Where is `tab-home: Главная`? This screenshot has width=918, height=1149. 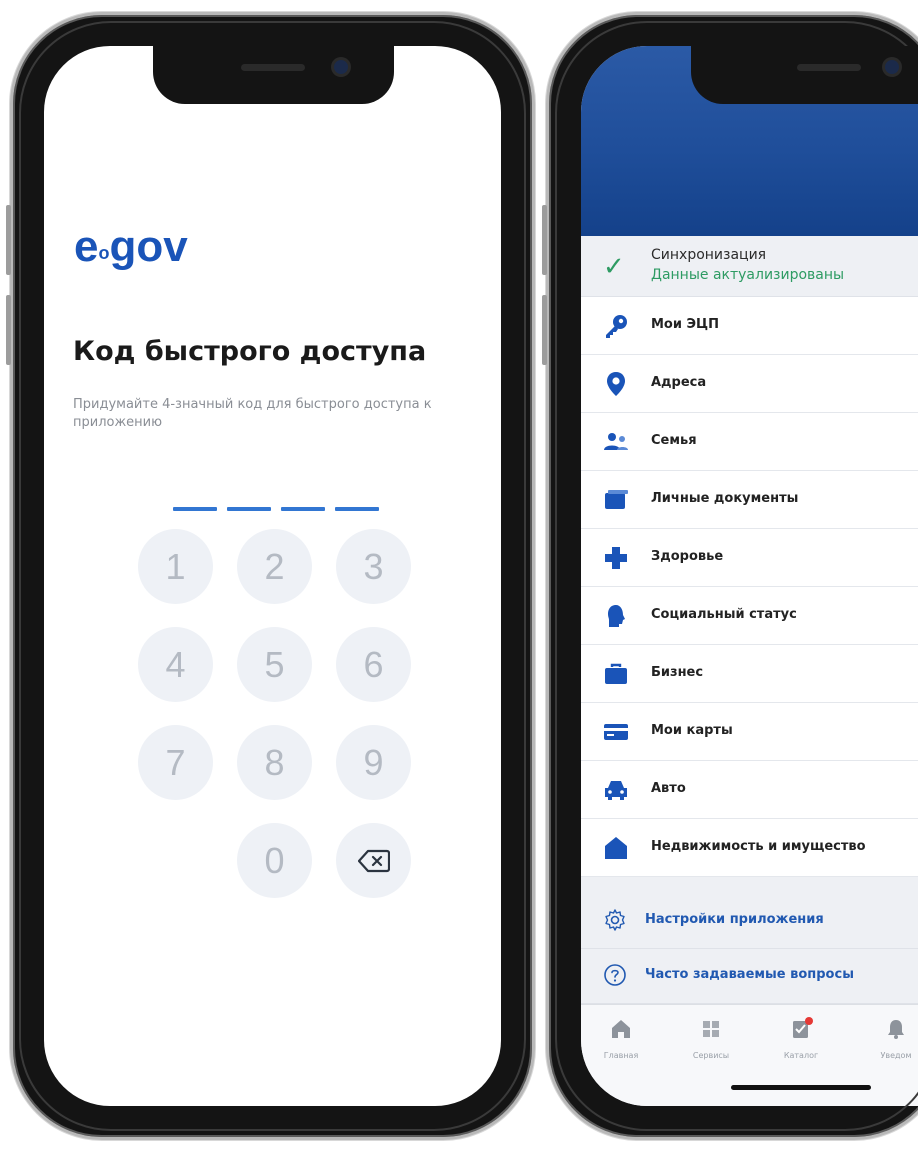
tab-home: Главная is located at coordinates (621, 1038).